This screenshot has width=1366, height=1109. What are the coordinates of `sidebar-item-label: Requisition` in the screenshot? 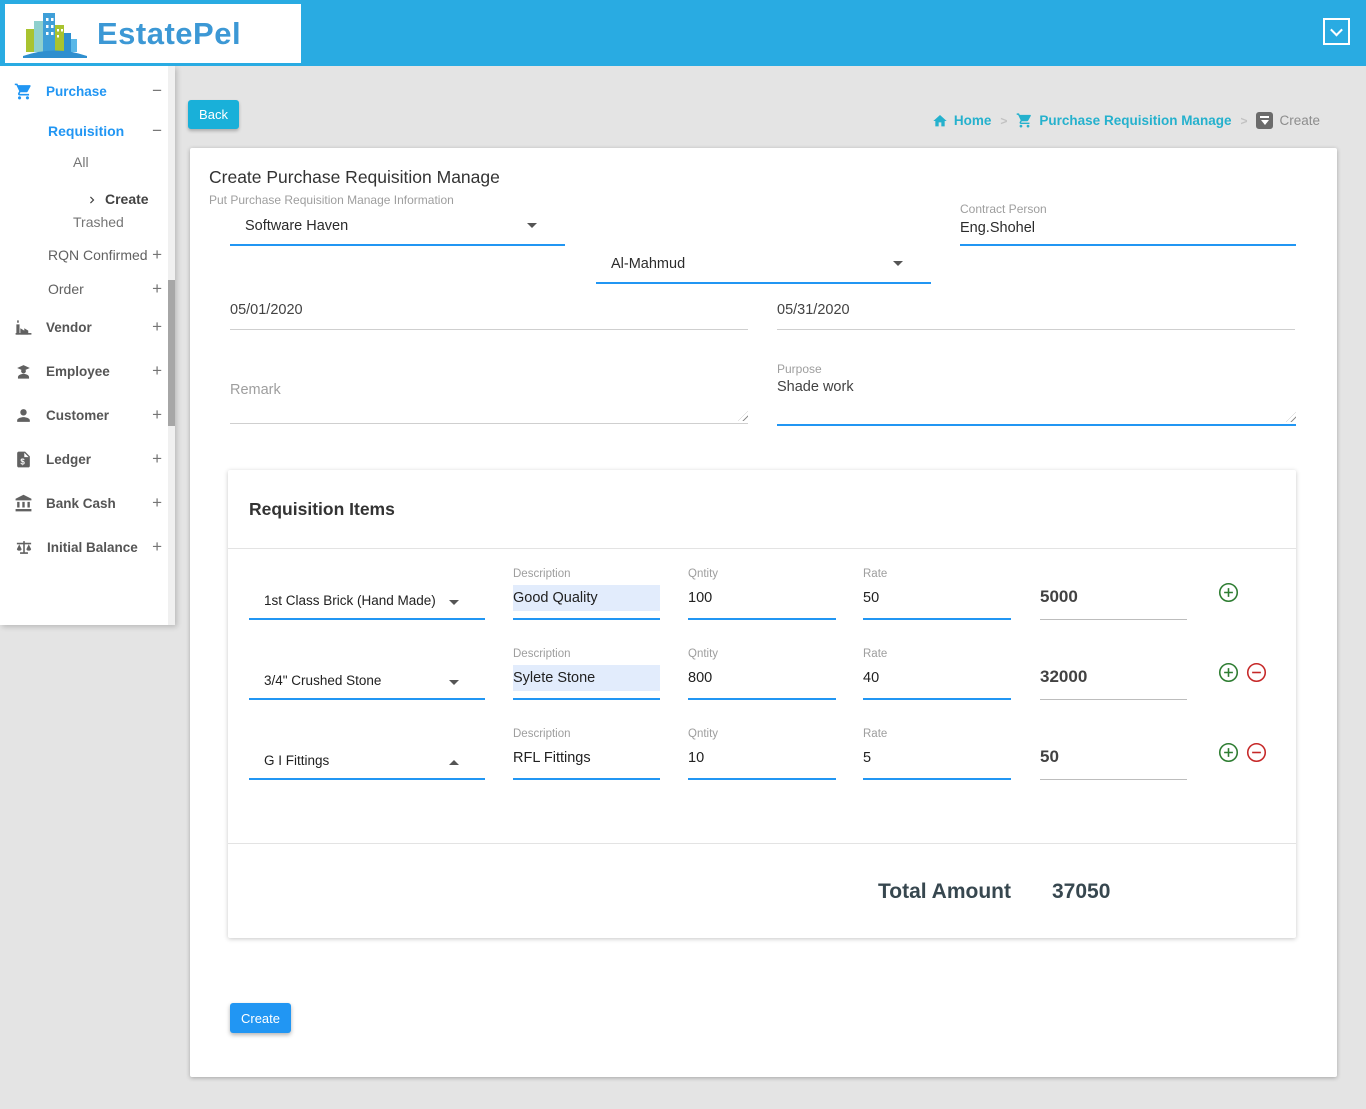 It's located at (86, 131).